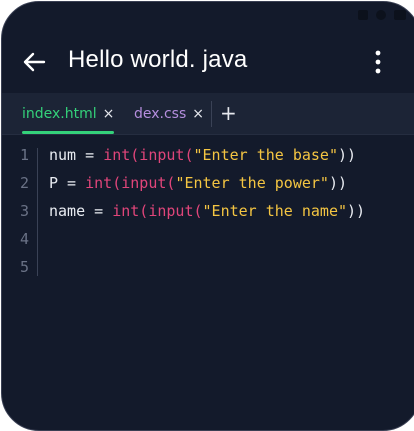 The width and height of the screenshot is (414, 431). Describe the element at coordinates (275, 211) in the screenshot. I see `code-token: "Enter the name"` at that location.